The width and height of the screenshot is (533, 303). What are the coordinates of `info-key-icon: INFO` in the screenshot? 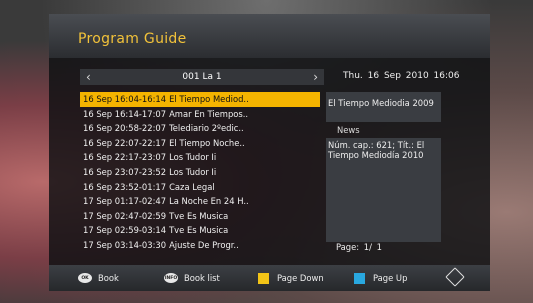 It's located at (171, 278).